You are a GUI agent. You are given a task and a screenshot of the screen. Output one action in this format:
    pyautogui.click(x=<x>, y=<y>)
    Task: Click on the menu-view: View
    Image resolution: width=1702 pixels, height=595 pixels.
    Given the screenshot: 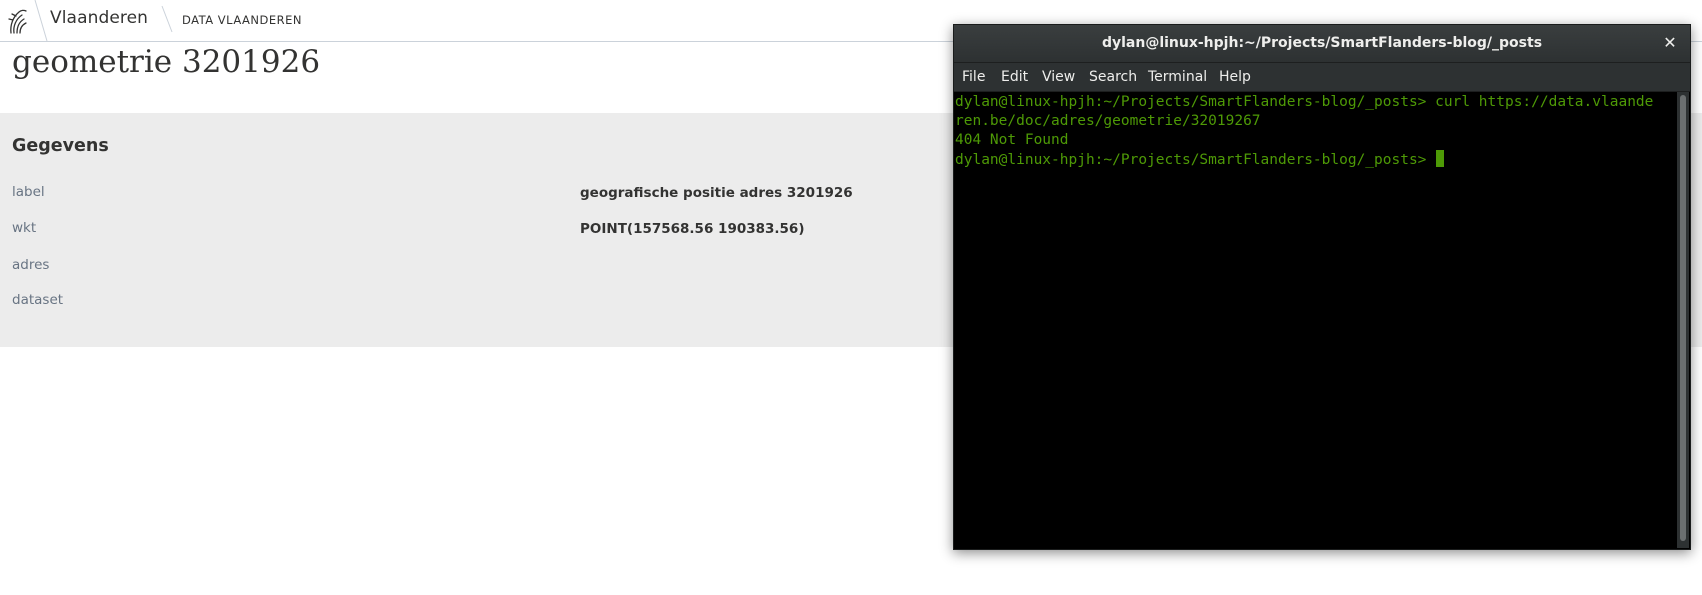 What is the action you would take?
    pyautogui.click(x=1058, y=77)
    